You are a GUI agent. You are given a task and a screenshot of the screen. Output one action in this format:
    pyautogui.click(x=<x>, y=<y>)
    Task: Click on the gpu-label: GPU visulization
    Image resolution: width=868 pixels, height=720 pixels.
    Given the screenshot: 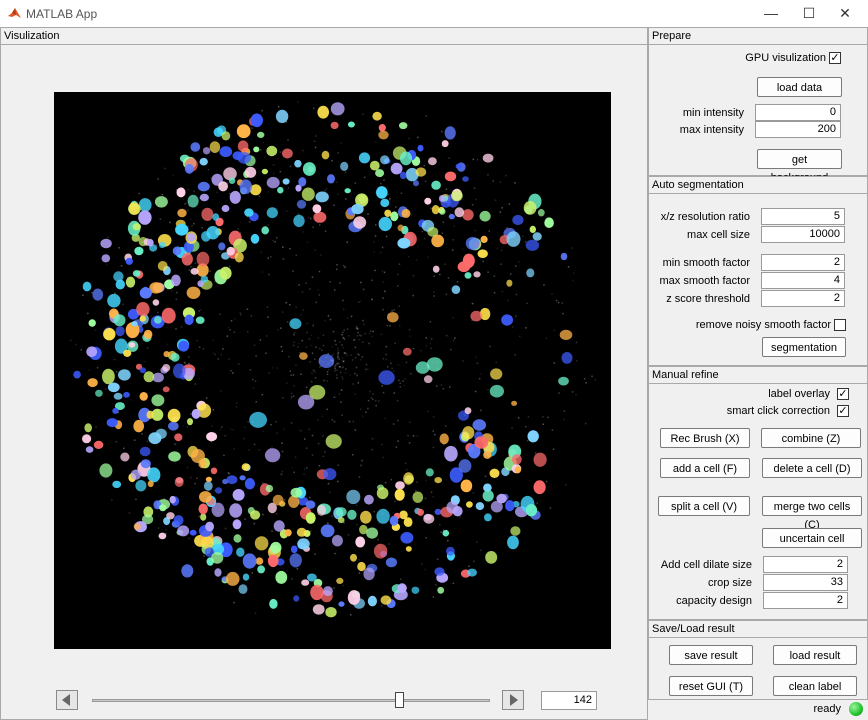 What is the action you would take?
    pyautogui.click(x=785, y=58)
    